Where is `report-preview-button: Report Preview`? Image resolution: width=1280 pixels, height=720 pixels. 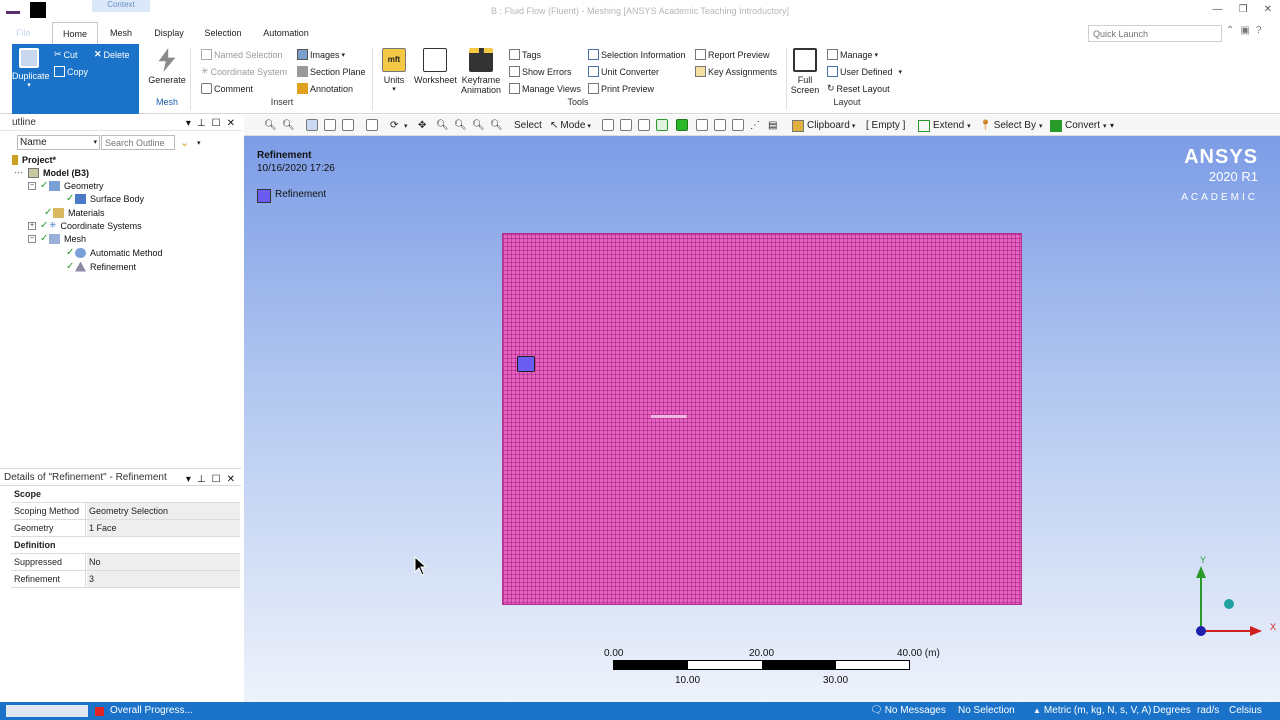 report-preview-button: Report Preview is located at coordinates (732, 54).